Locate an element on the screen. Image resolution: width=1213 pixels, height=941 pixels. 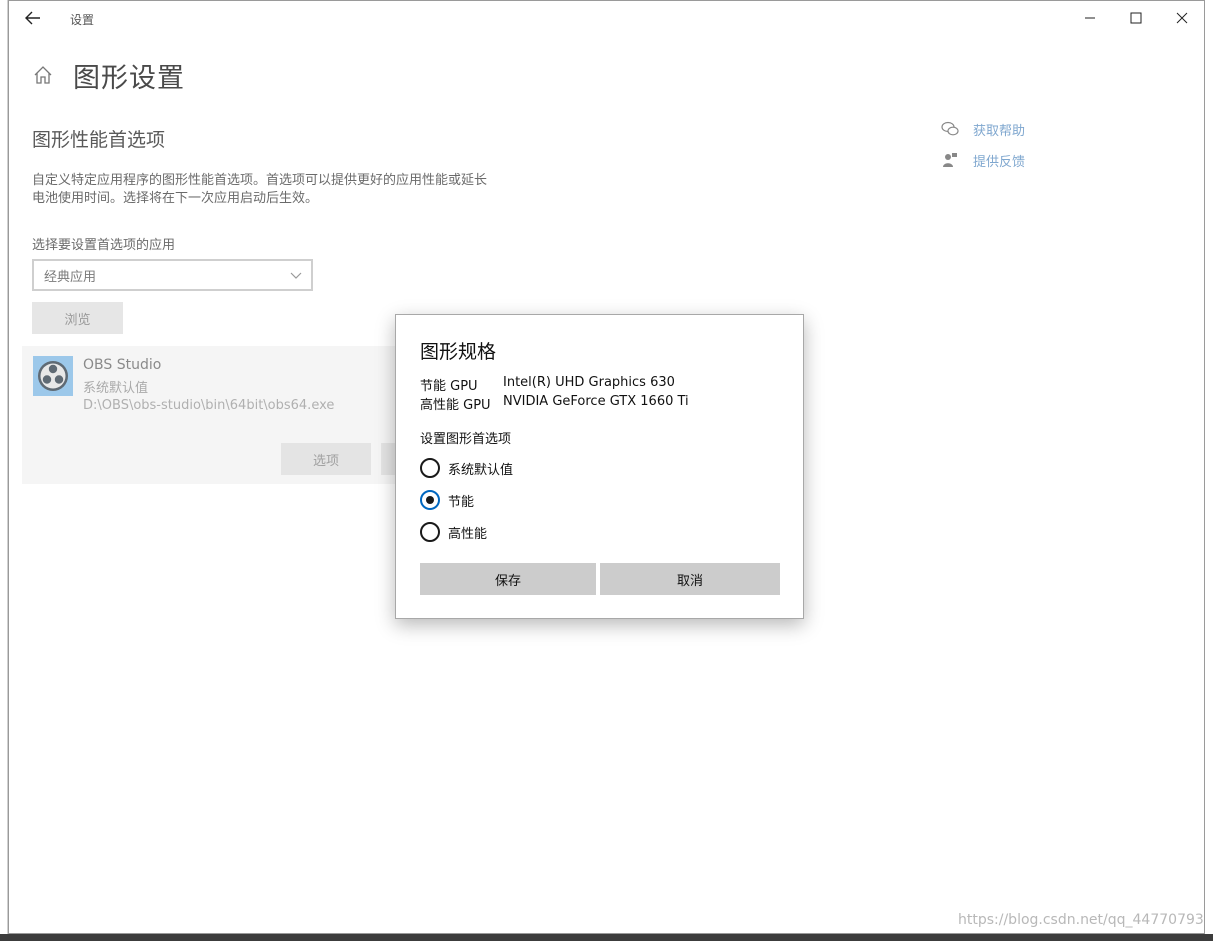
maximize-icon is located at coordinates (1136, 18).